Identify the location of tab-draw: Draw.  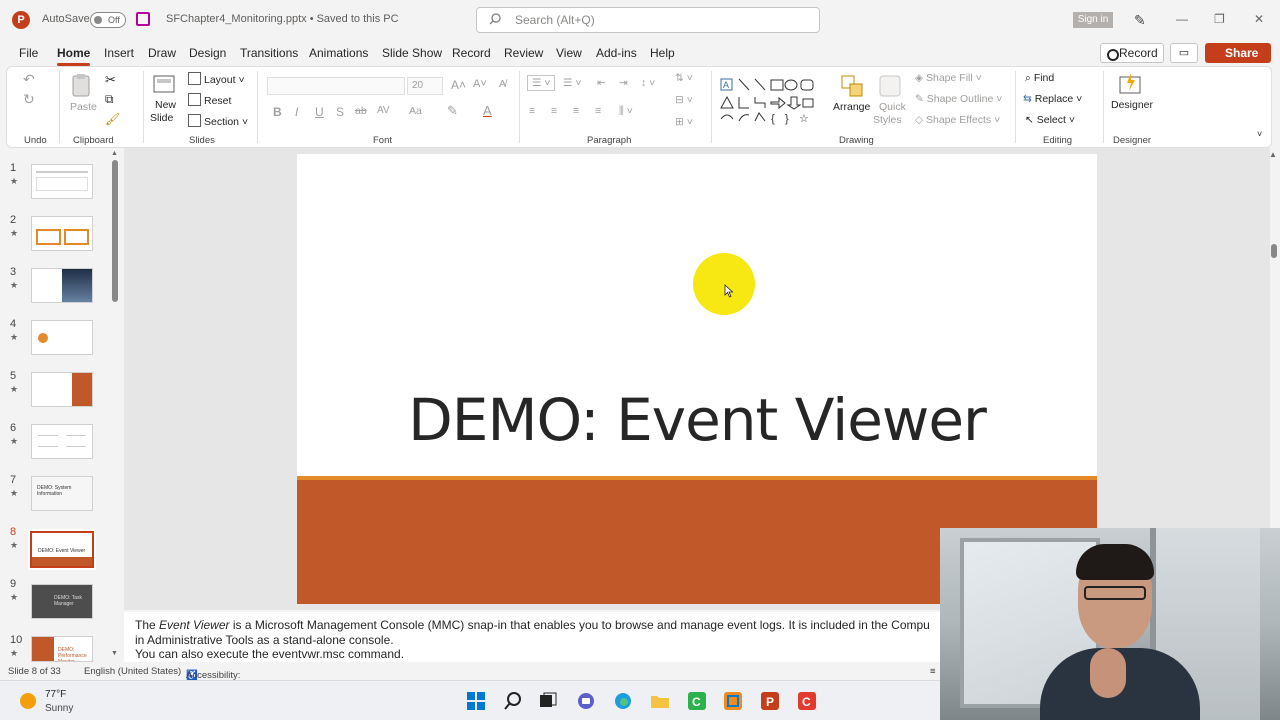
(162, 53).